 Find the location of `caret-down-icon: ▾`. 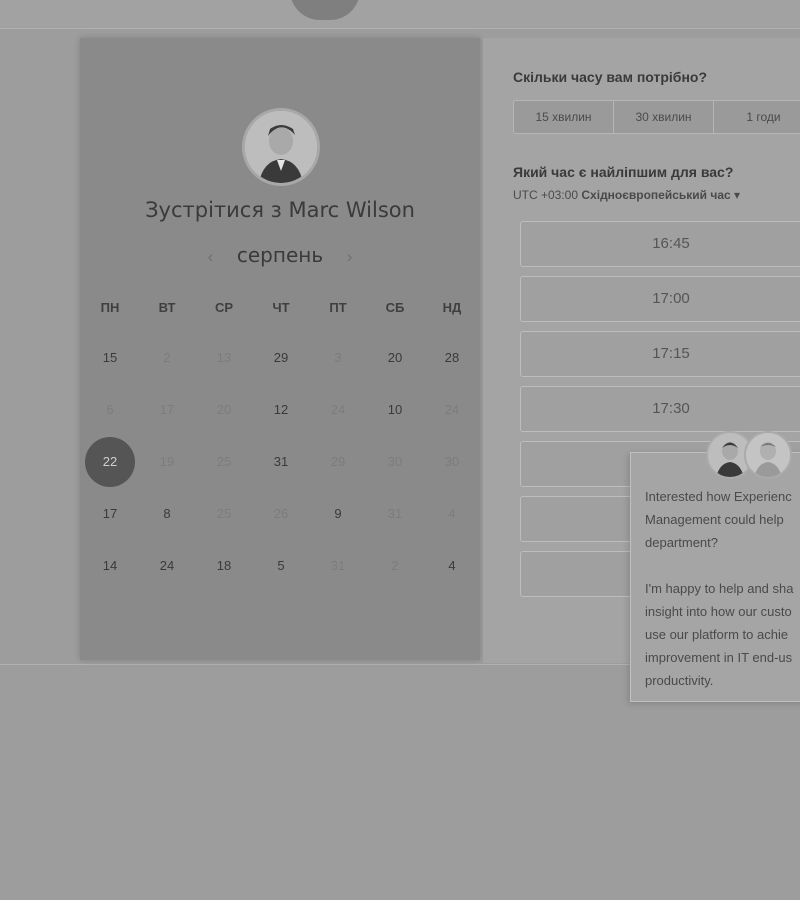

caret-down-icon: ▾ is located at coordinates (737, 195).